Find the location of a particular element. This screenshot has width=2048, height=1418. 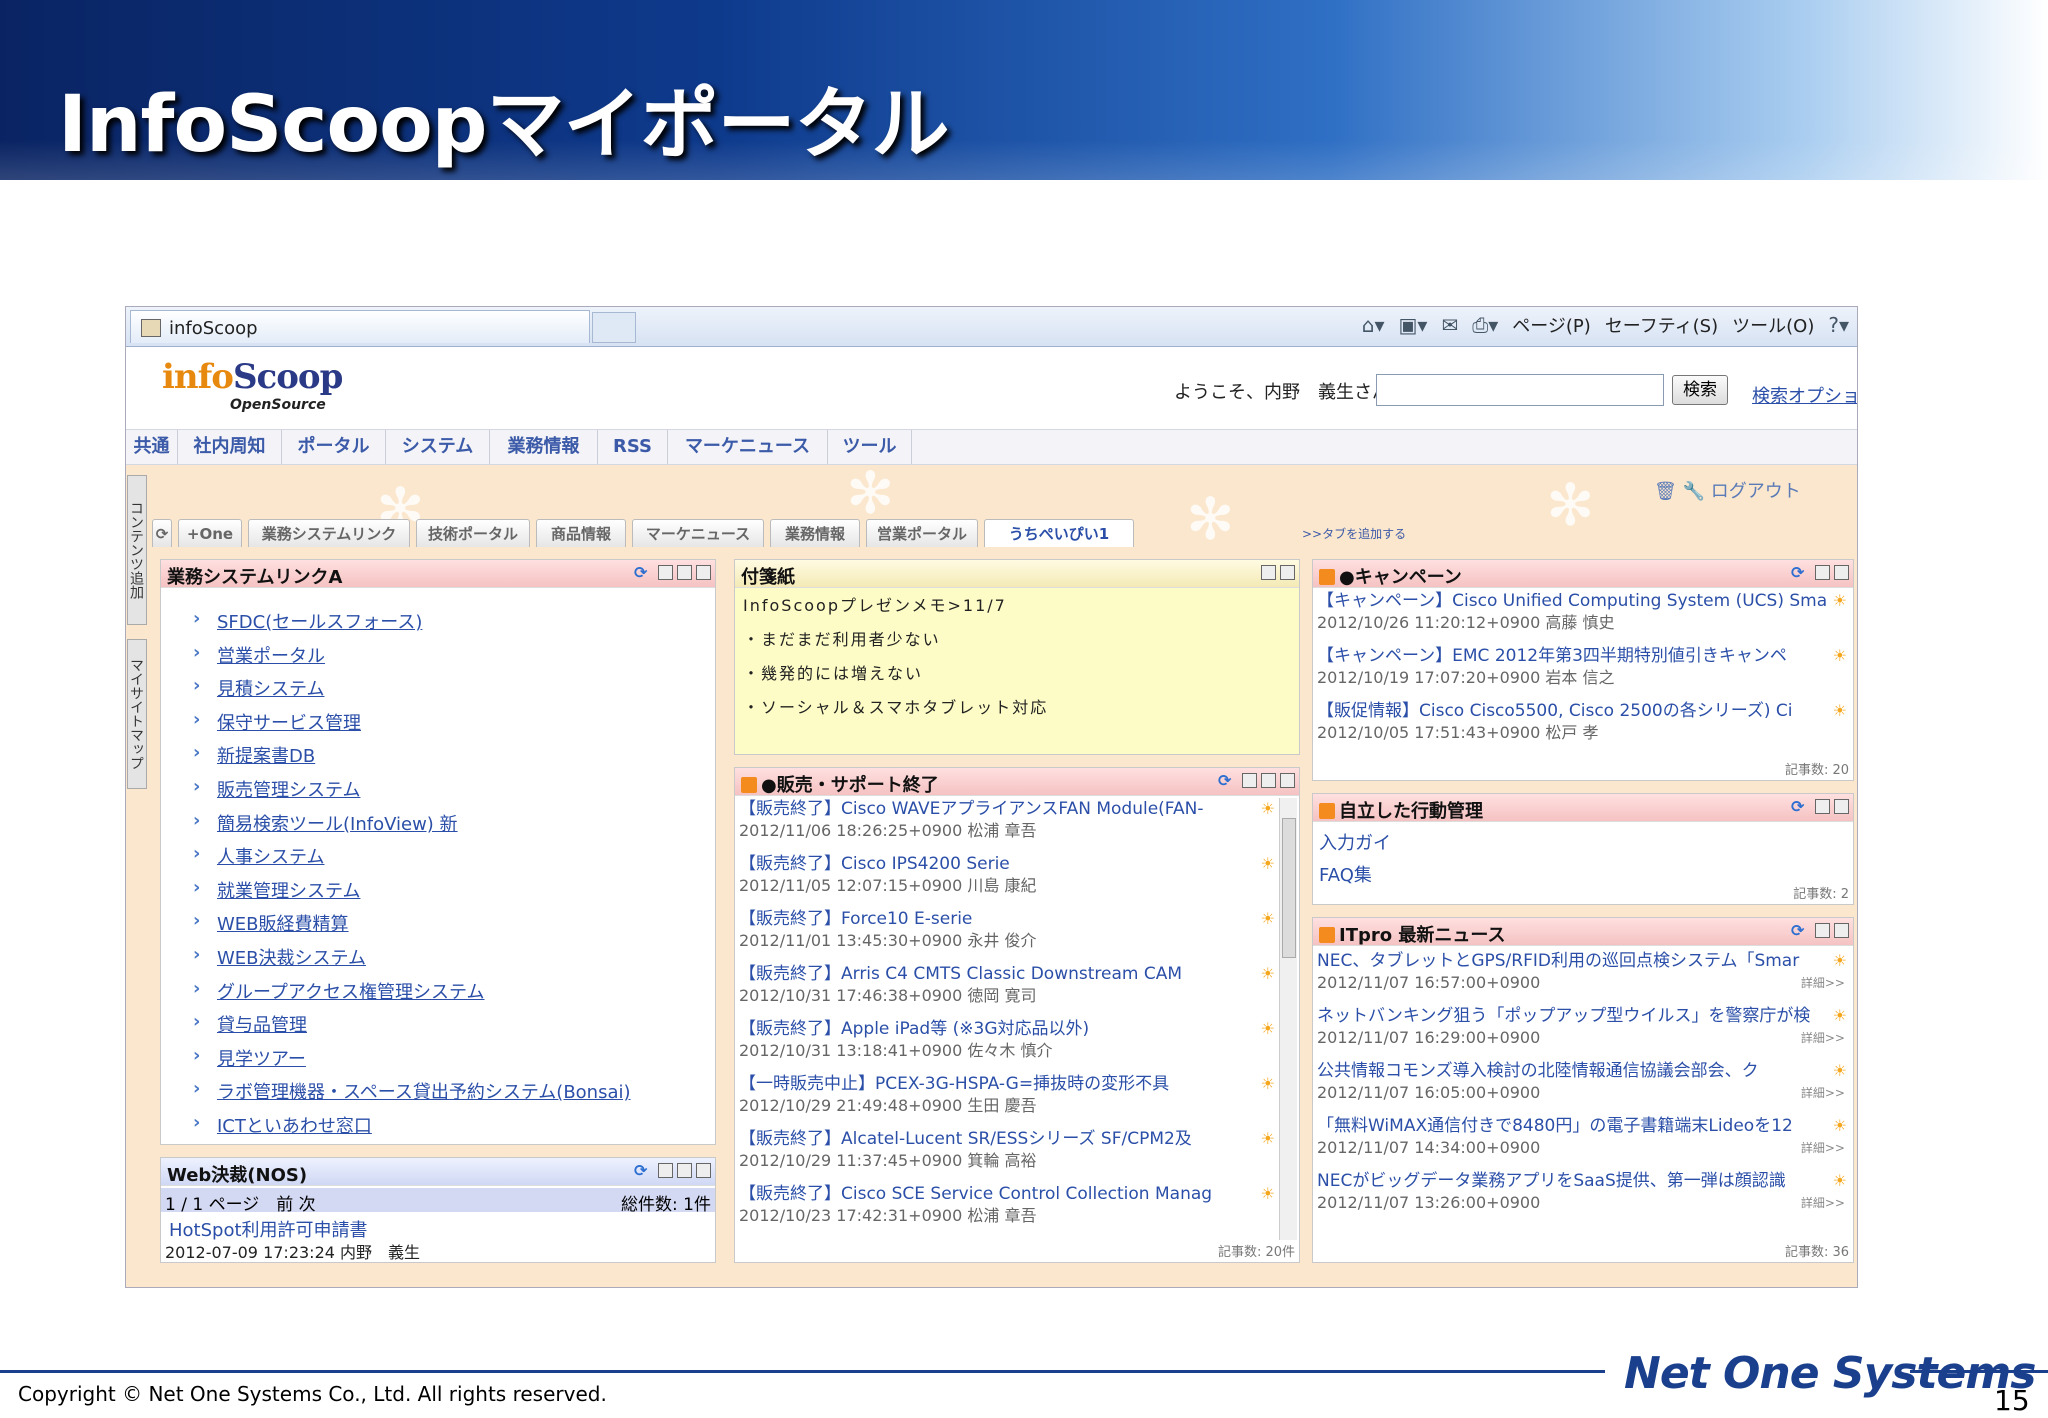

menu-market-news: マーケニュース is located at coordinates (748, 447).